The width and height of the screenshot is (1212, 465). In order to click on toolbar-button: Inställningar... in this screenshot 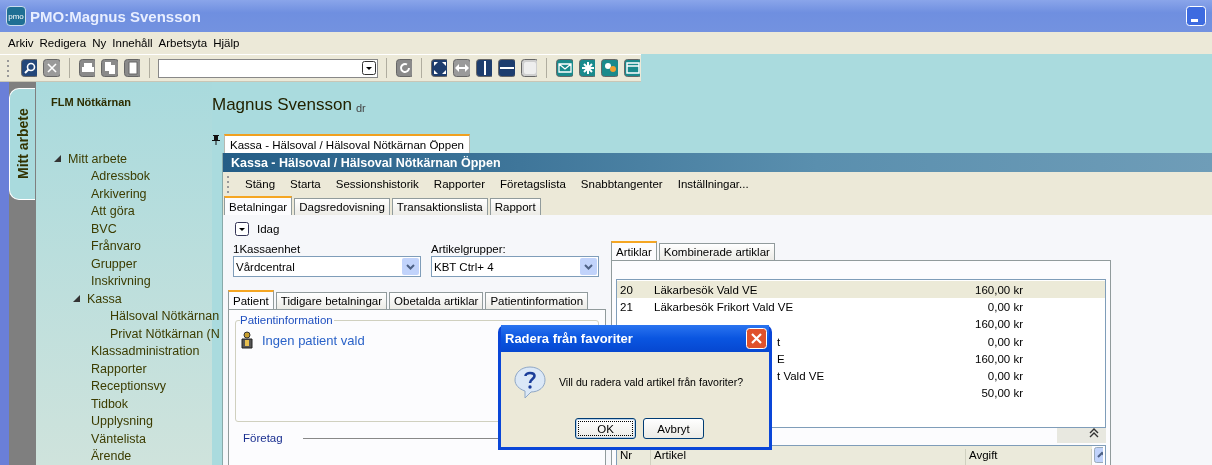, I will do `click(713, 184)`.